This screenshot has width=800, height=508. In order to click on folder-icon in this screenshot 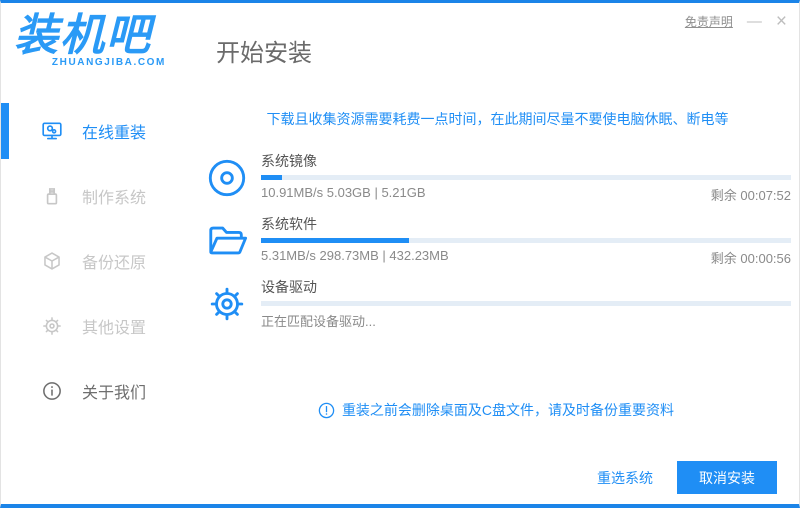, I will do `click(228, 240)`.